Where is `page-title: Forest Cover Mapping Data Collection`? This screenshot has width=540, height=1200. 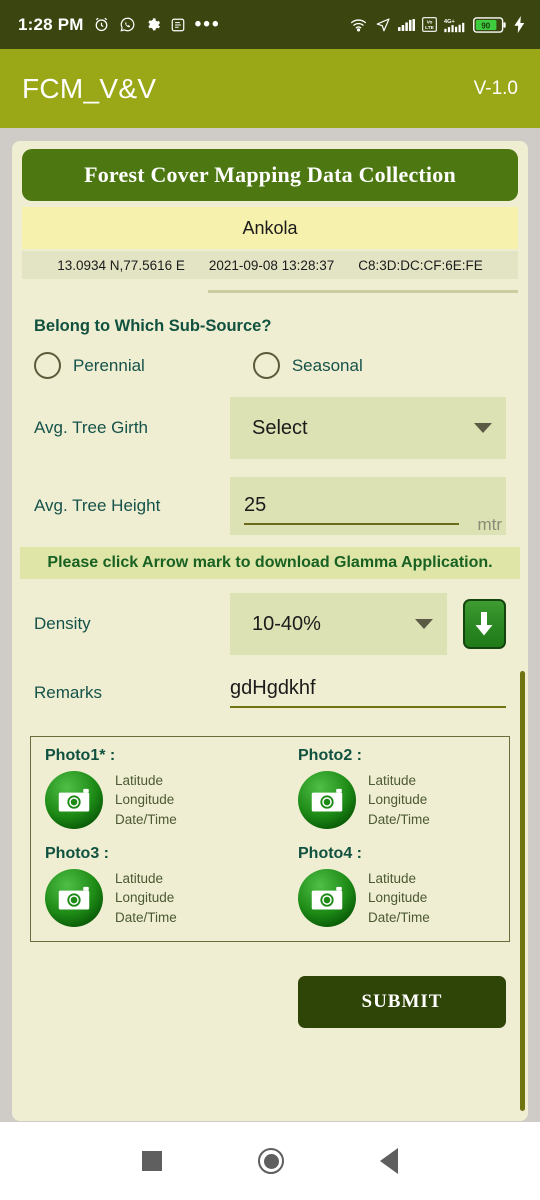 page-title: Forest Cover Mapping Data Collection is located at coordinates (270, 175).